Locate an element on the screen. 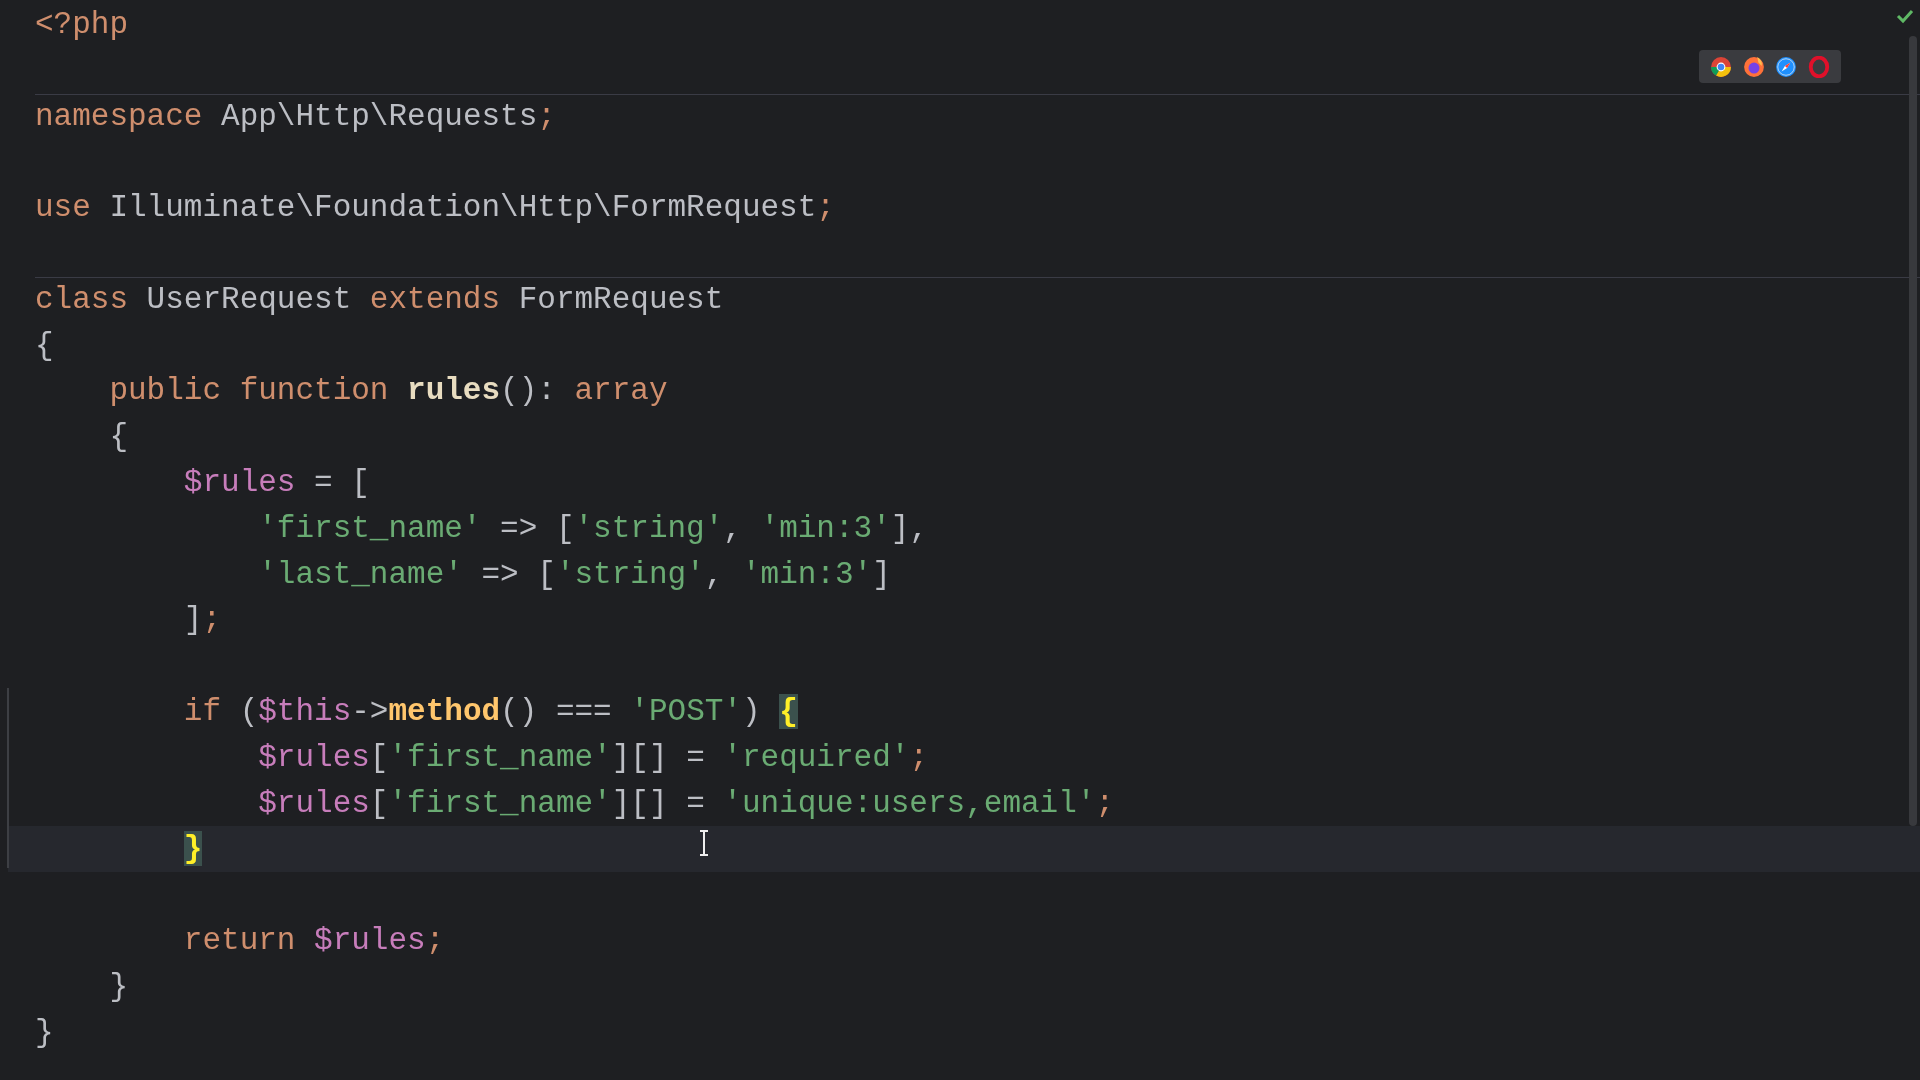 This screenshot has width=1920, height=1080. compass-icon is located at coordinates (1786, 66).